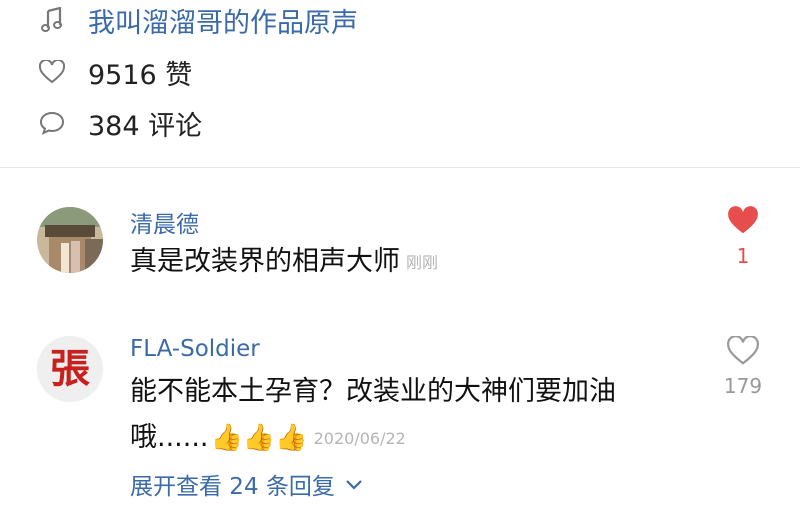 This screenshot has width=800, height=522. What do you see at coordinates (373, 391) in the screenshot?
I see `comment-body-line1: 能不能本土孕育？改装业的大神们要加油` at bounding box center [373, 391].